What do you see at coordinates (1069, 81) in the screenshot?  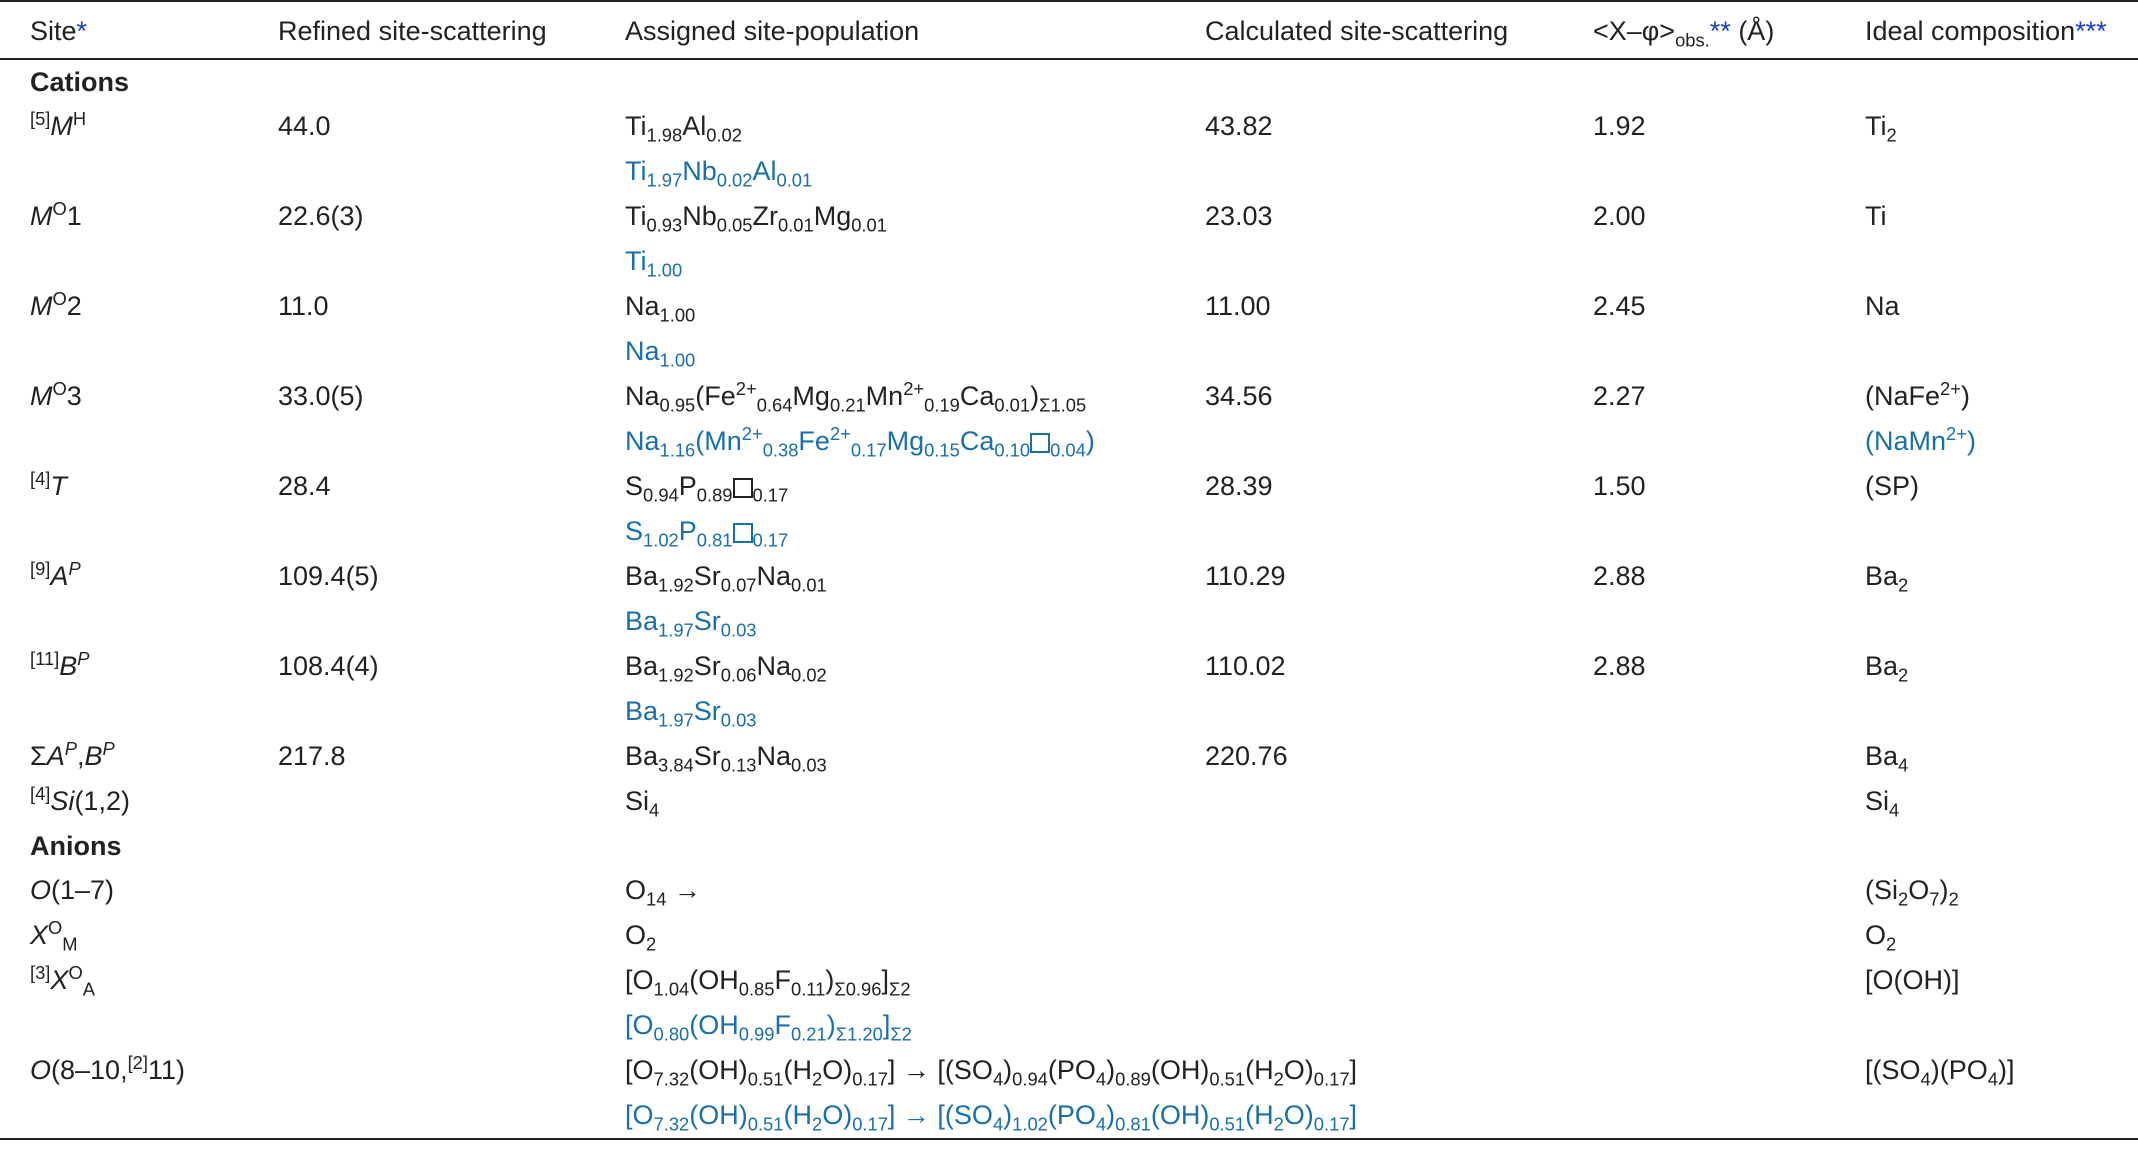 I see `section-row: Cations` at bounding box center [1069, 81].